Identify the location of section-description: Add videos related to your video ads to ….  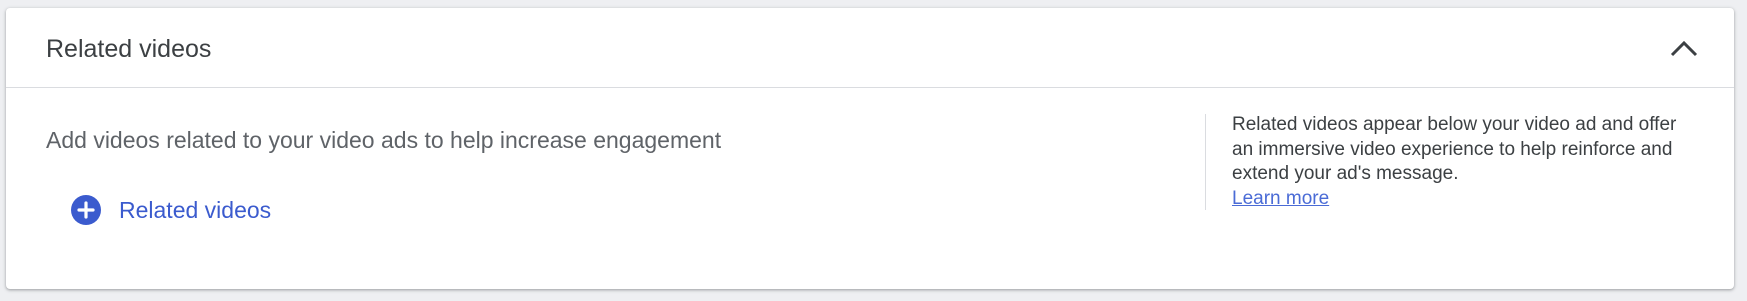
(384, 140).